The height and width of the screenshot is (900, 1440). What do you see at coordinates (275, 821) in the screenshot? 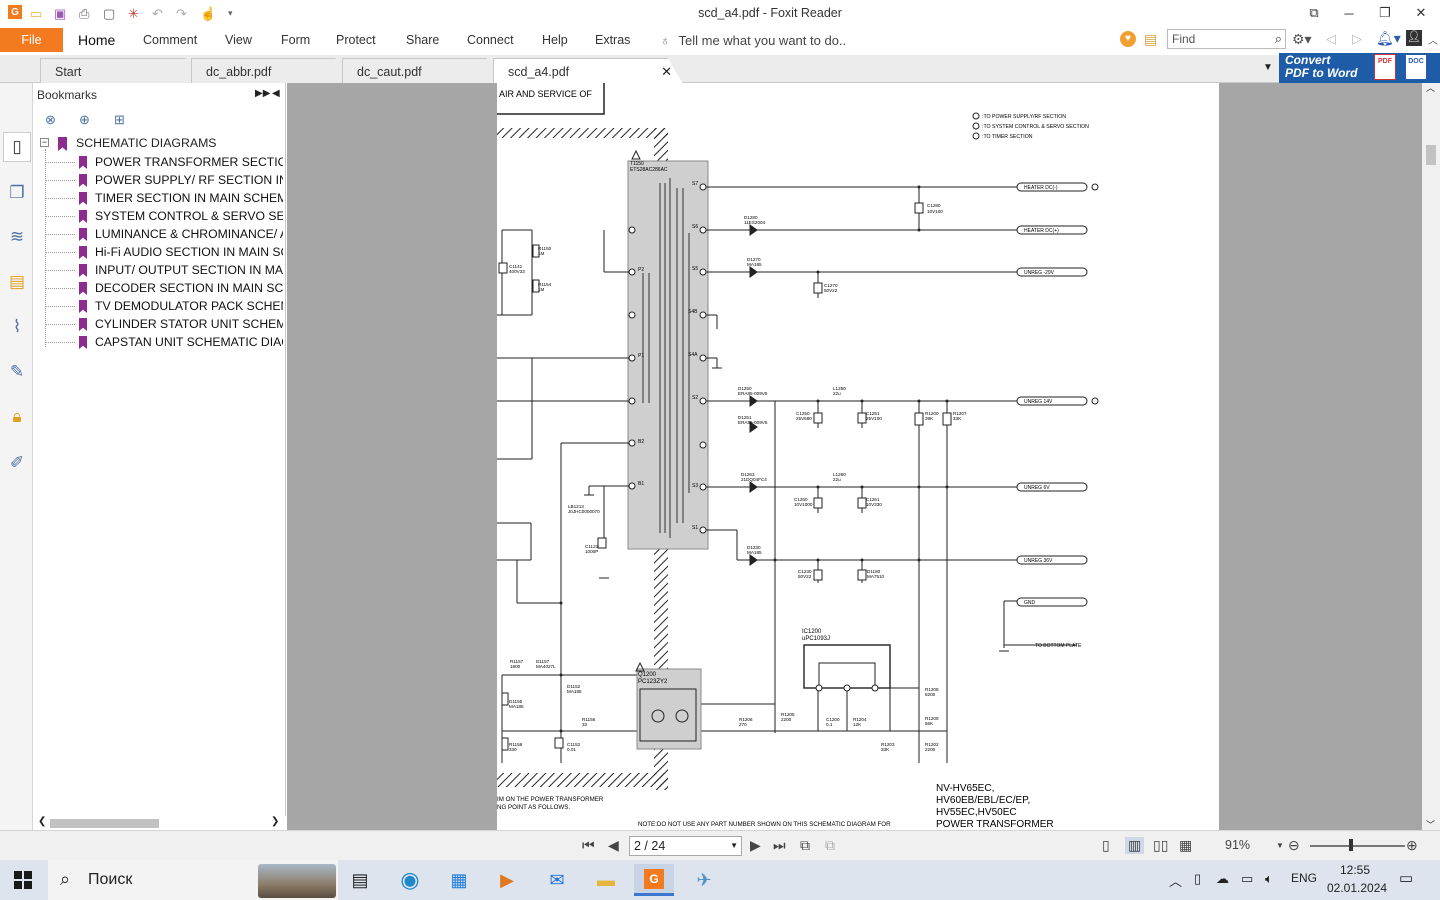
I see `scroll-right-icon: ❯` at bounding box center [275, 821].